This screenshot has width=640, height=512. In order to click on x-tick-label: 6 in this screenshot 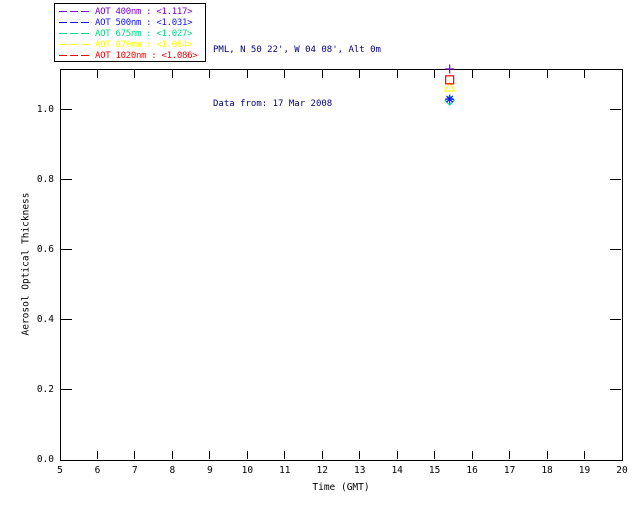, I will do `click(97, 470)`.